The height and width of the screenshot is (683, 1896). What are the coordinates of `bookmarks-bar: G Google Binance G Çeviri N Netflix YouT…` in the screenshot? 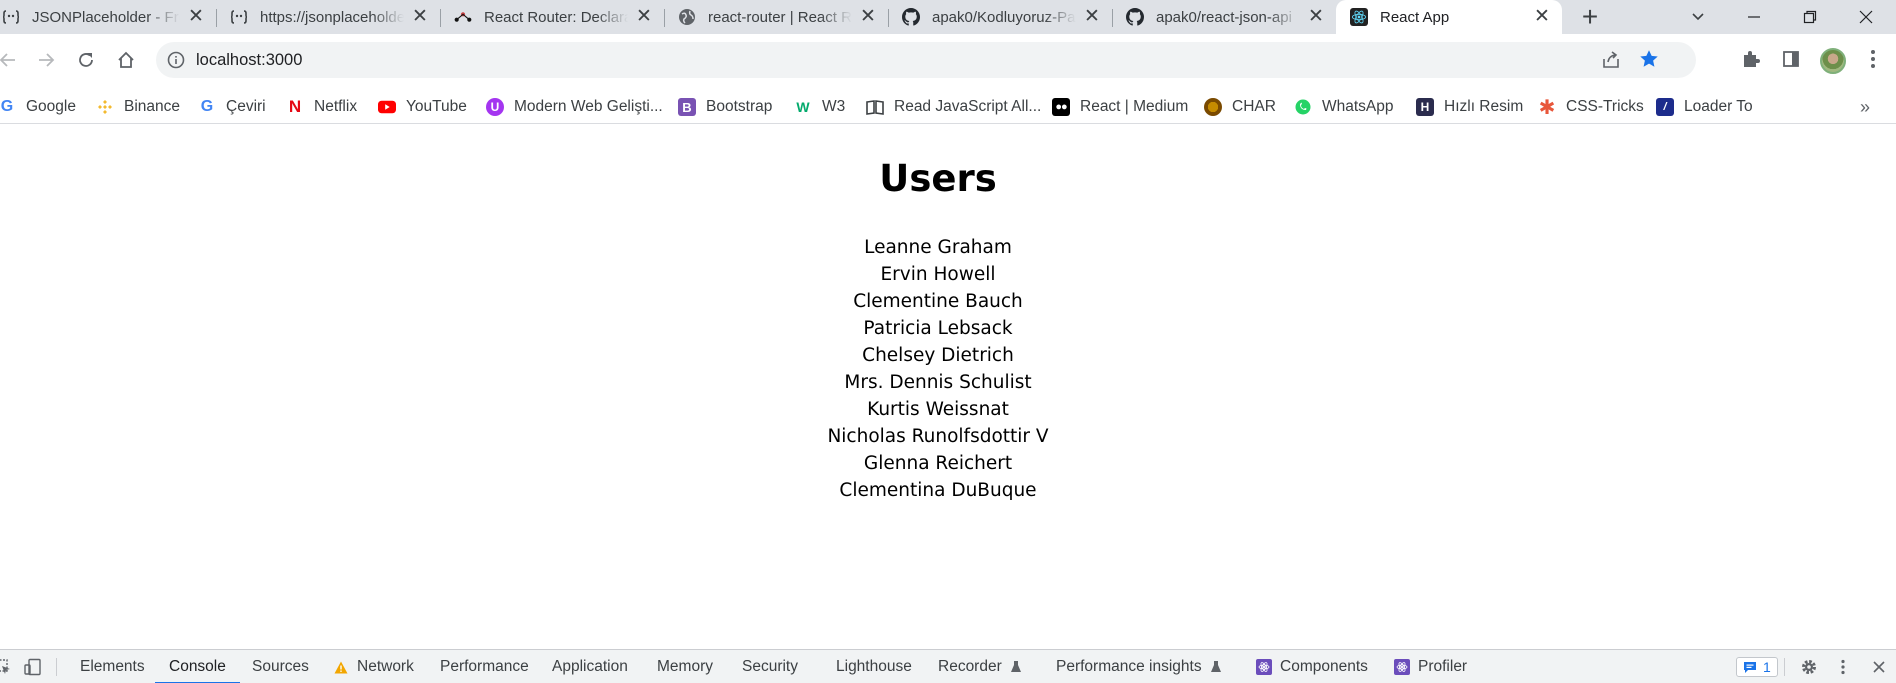 It's located at (948, 107).